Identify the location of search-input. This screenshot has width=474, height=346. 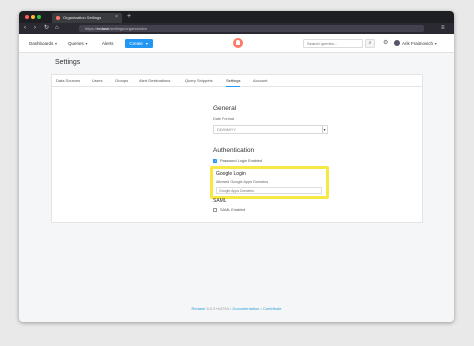
(333, 43).